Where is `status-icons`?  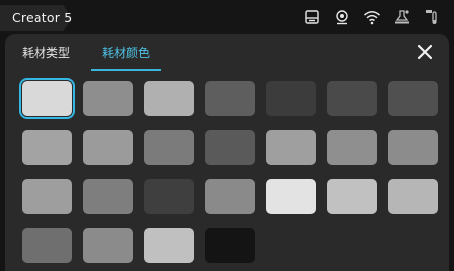 status-icons is located at coordinates (372, 17).